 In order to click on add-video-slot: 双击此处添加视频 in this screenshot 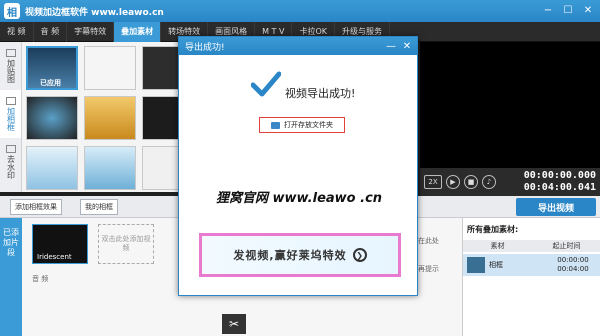, I will do `click(126, 244)`.